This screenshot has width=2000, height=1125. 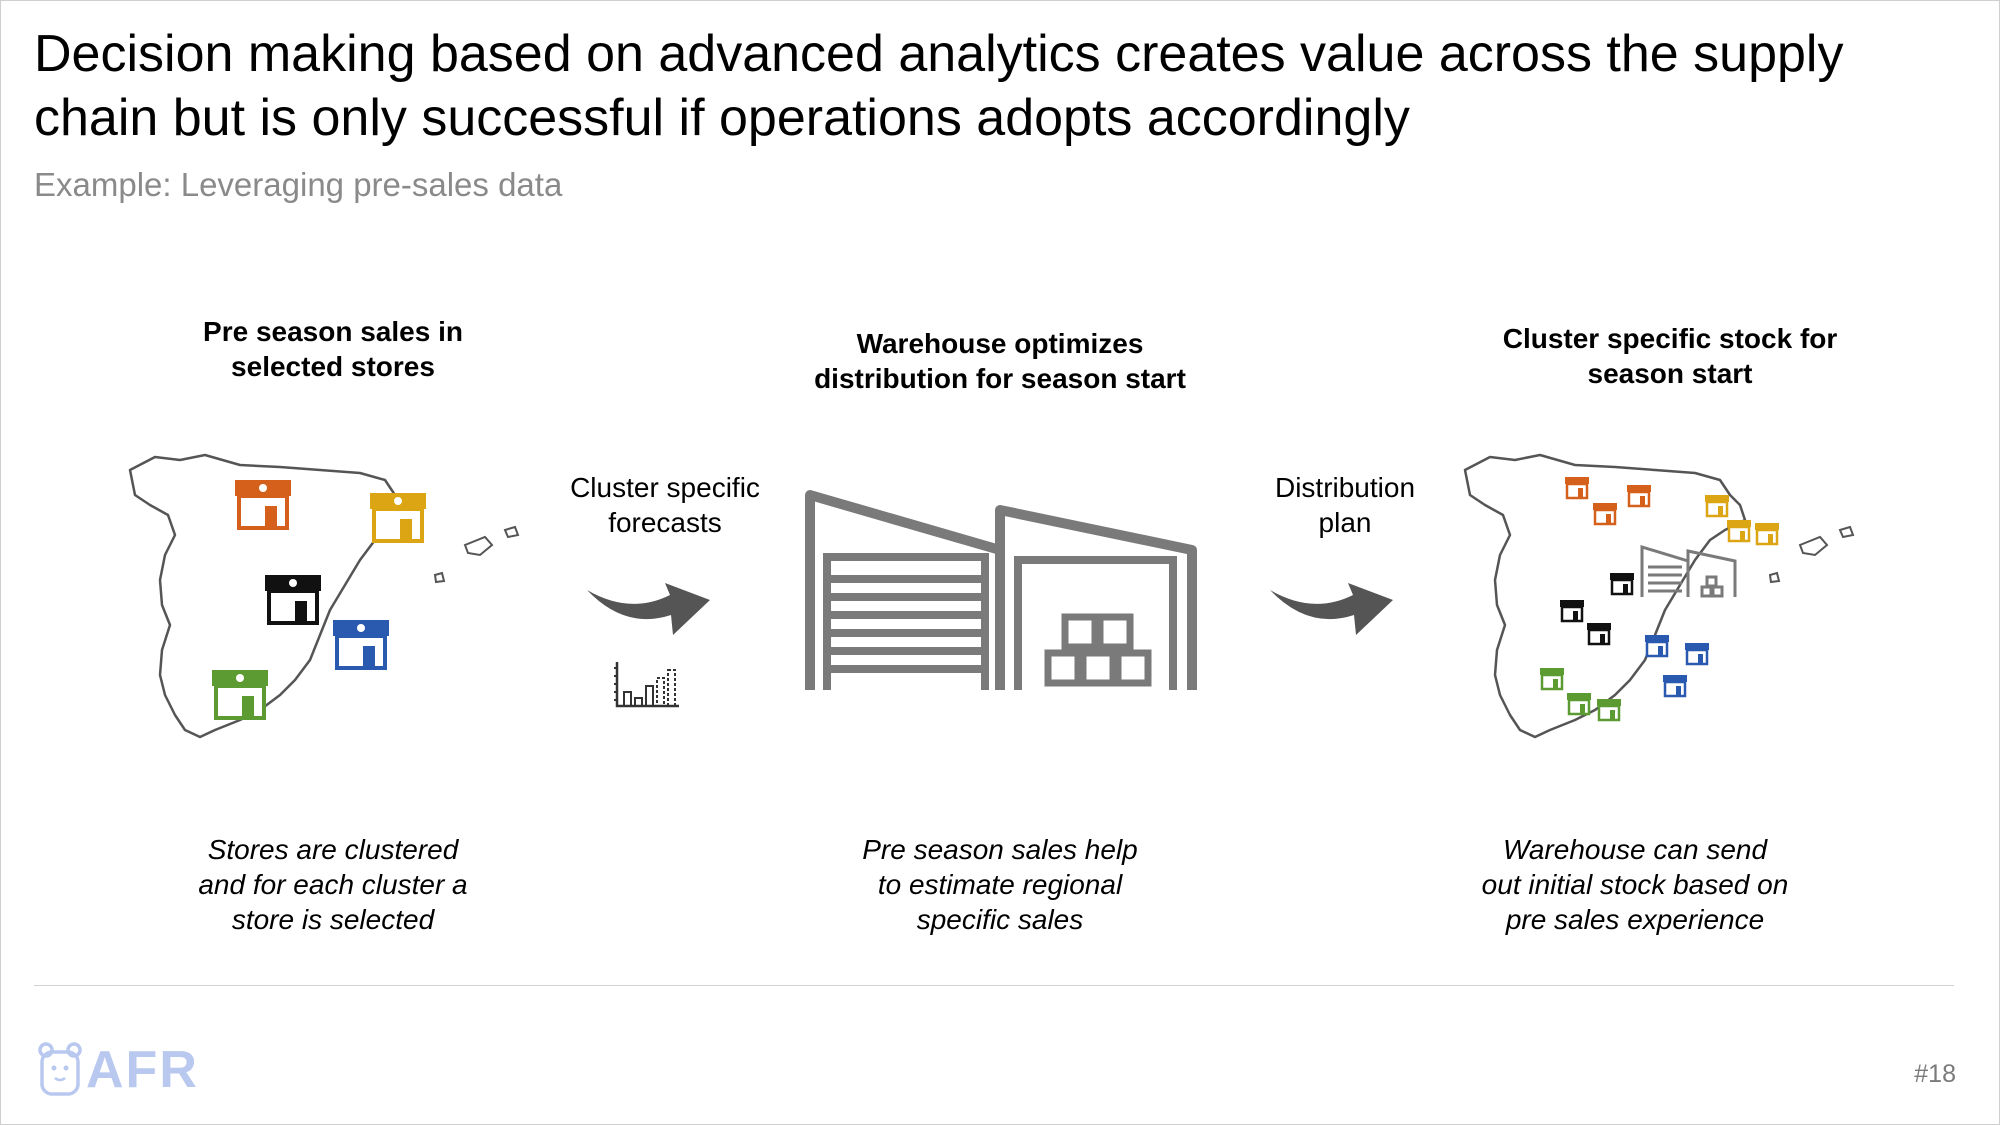 I want to click on footer-divider, so click(x=994, y=985).